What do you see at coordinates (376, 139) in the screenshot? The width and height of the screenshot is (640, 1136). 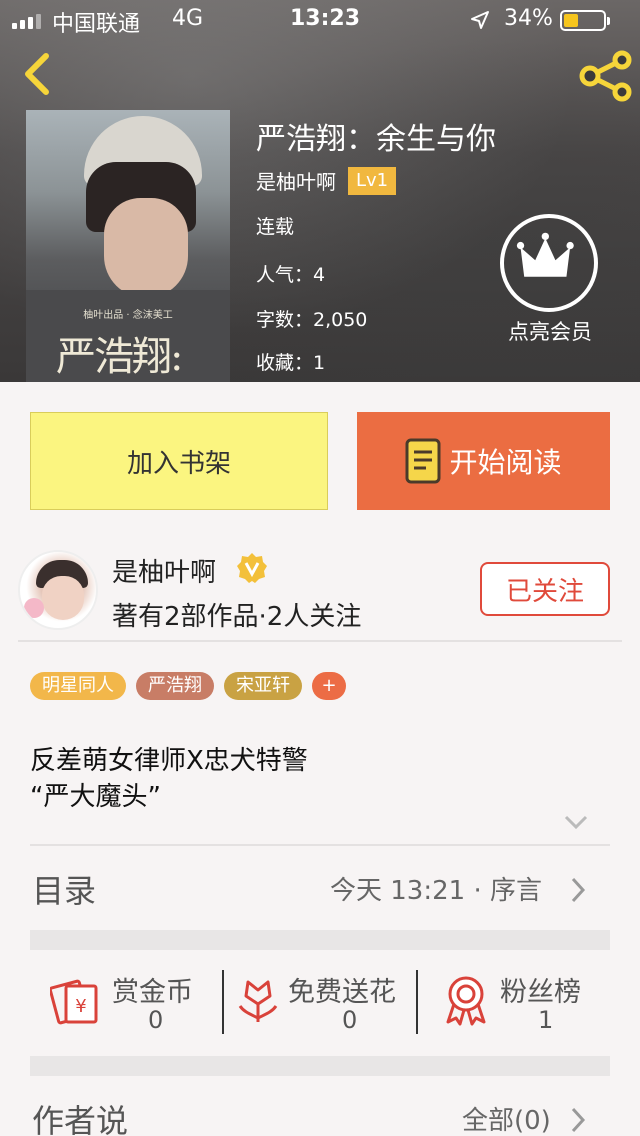 I see `book-title: 严浩翔：余生与你` at bounding box center [376, 139].